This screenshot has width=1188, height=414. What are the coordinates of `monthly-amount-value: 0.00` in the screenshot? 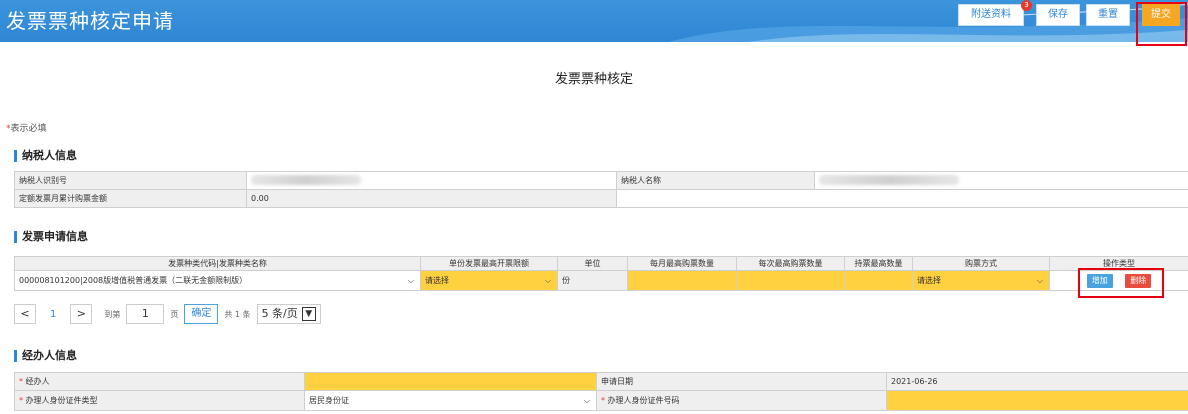 It's located at (431, 198).